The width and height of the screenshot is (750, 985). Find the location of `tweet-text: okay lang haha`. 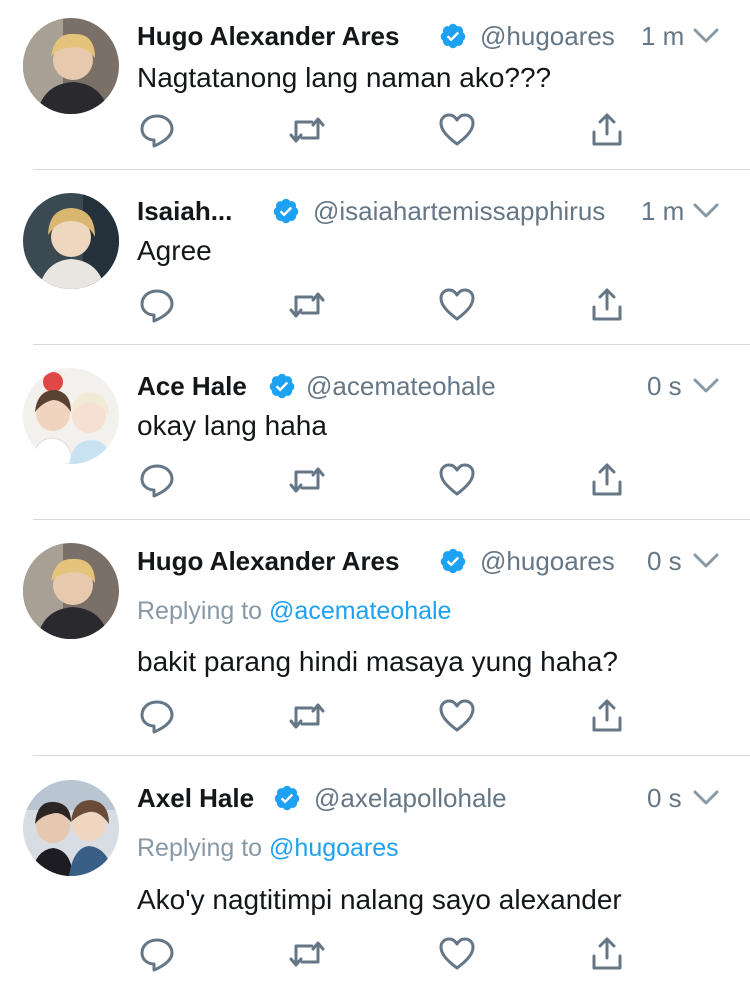

tweet-text: okay lang haha is located at coordinates (232, 425).